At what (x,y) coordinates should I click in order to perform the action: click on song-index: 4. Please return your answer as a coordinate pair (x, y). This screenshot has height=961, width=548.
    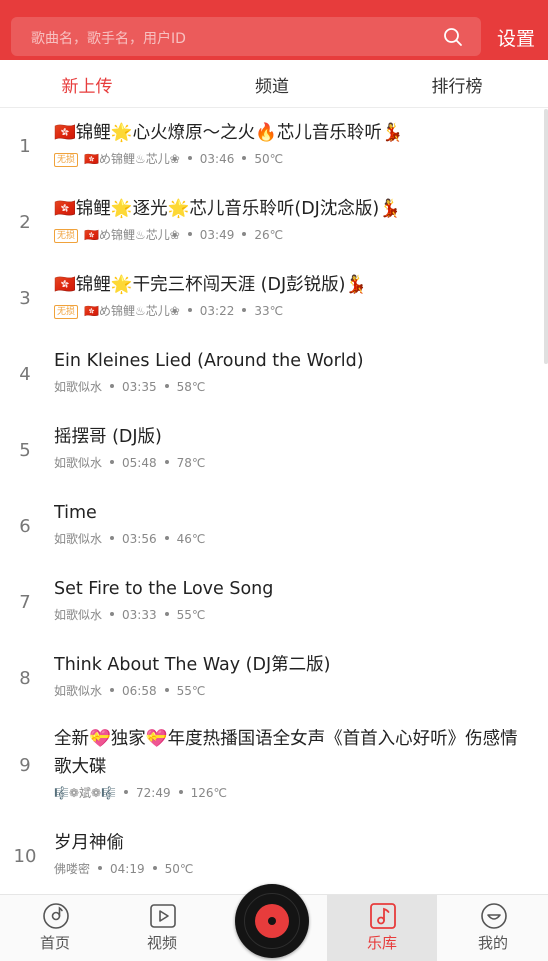
    Looking at the image, I should click on (25, 374).